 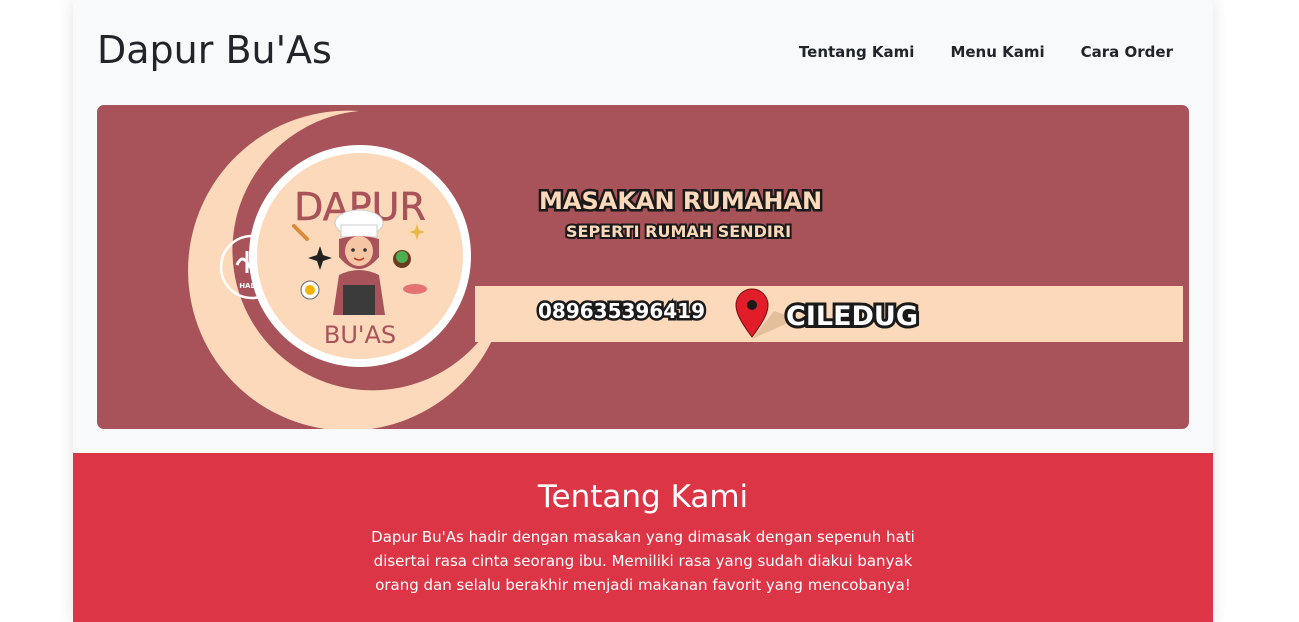 What do you see at coordinates (997, 52) in the screenshot?
I see `nav-link-menu-kami: Menu Kami` at bounding box center [997, 52].